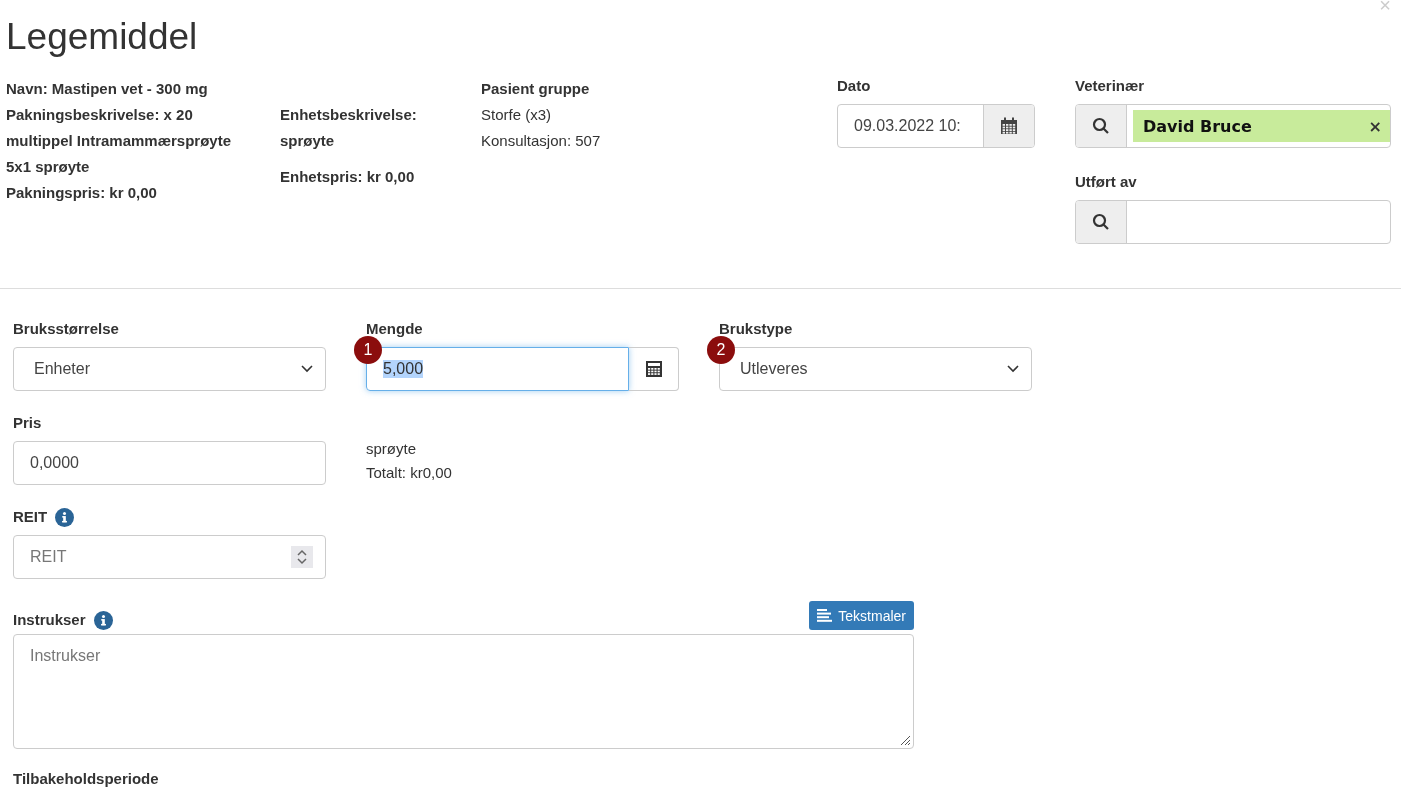 The image size is (1401, 803). Describe the element at coordinates (1106, 182) in the screenshot. I see `performed-by-label: Utført av` at that location.